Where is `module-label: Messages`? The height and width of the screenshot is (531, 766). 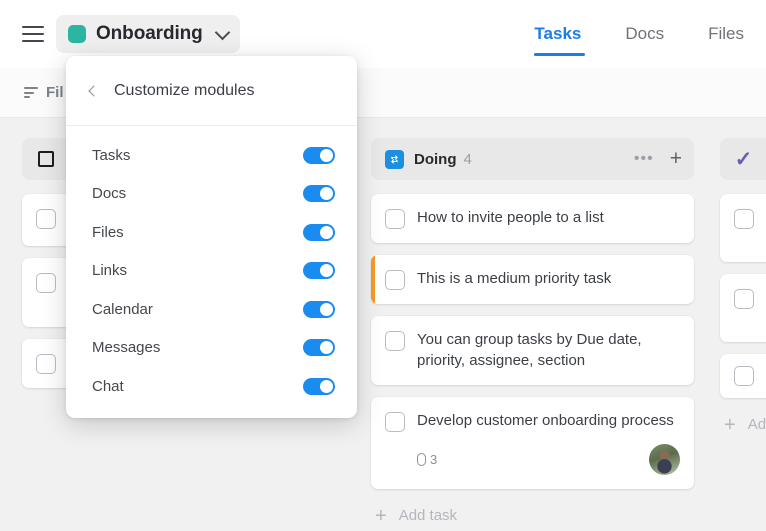 module-label: Messages is located at coordinates (126, 348).